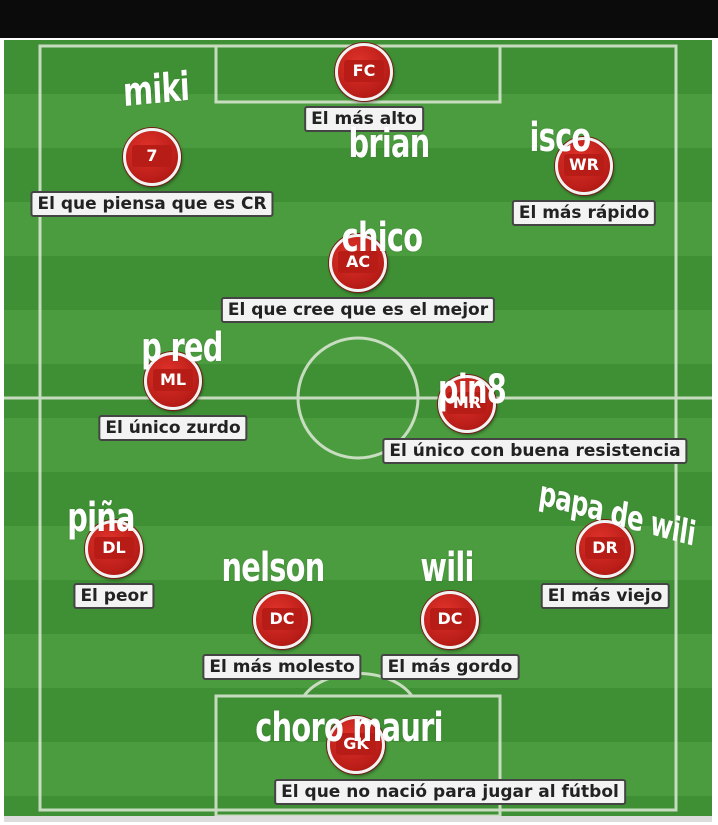  Describe the element at coordinates (349, 728) in the screenshot. I see `nickname-choro-mauri: choro mauri` at that location.